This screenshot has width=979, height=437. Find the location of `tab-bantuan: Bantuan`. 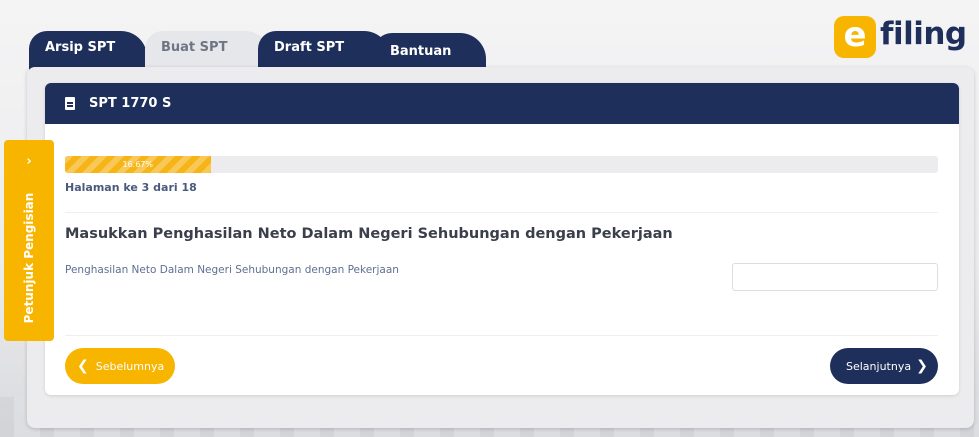

tab-bantuan: Bantuan is located at coordinates (430, 52).